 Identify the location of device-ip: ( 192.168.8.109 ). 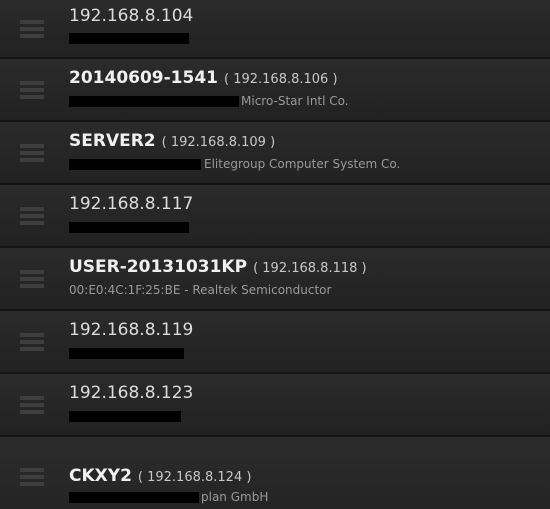
(218, 142).